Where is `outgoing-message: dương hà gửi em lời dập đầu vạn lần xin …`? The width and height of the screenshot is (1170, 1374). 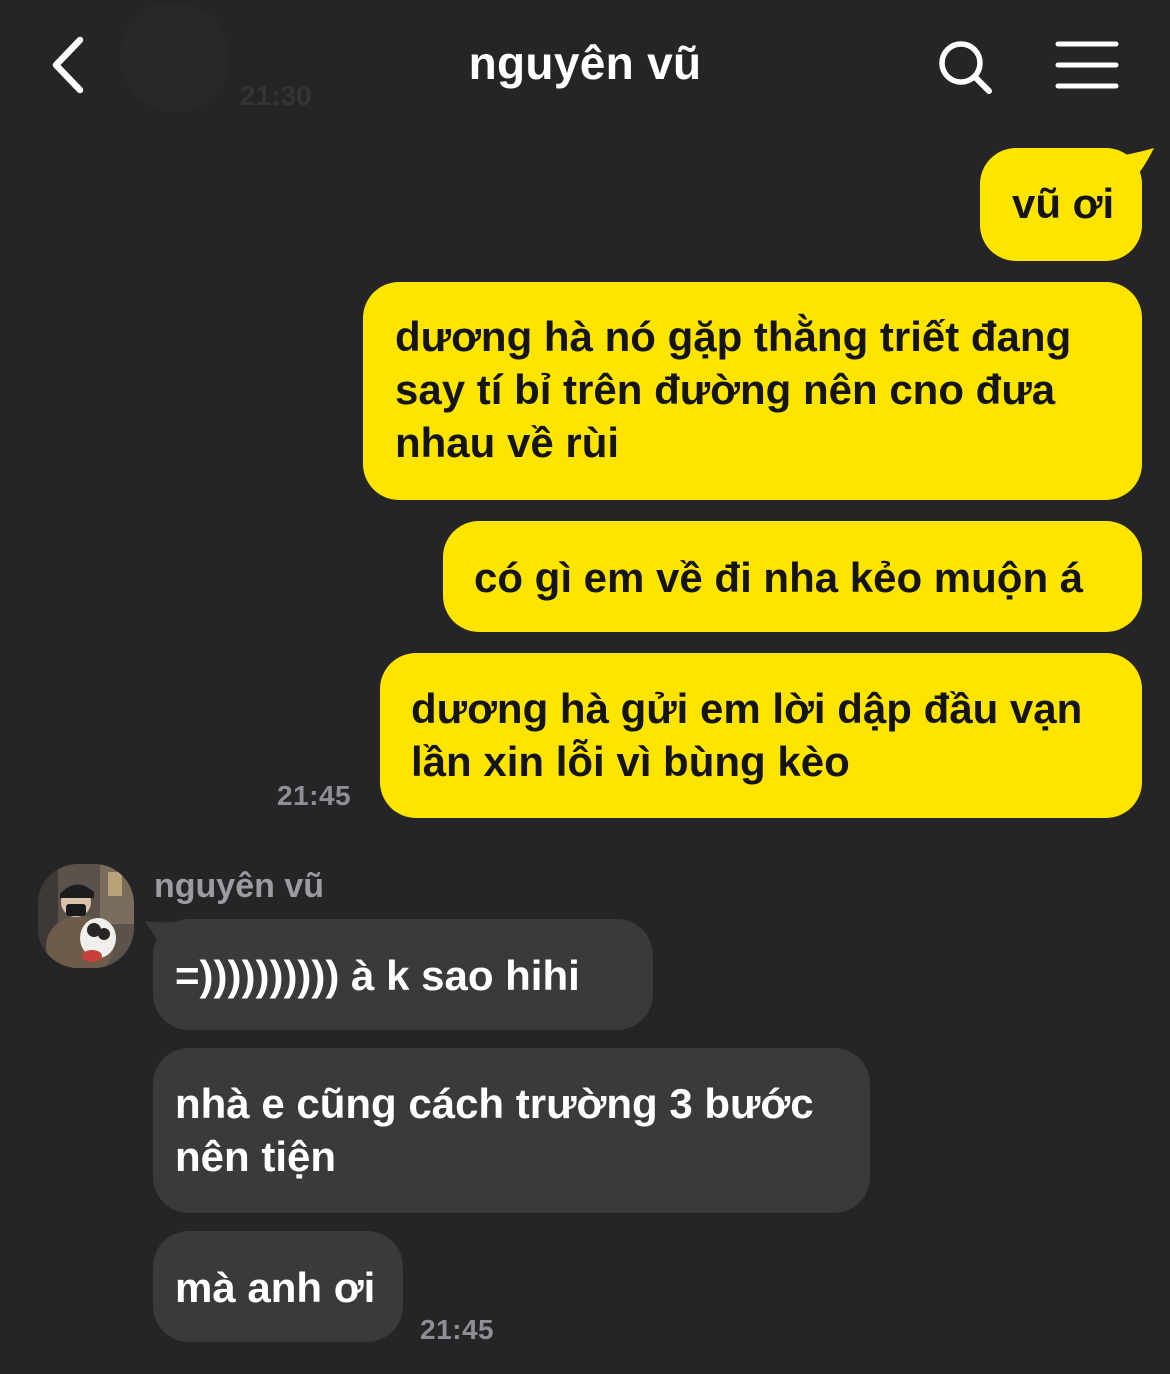 outgoing-message: dương hà gửi em lời dập đầu vạn lần xin … is located at coordinates (761, 735).